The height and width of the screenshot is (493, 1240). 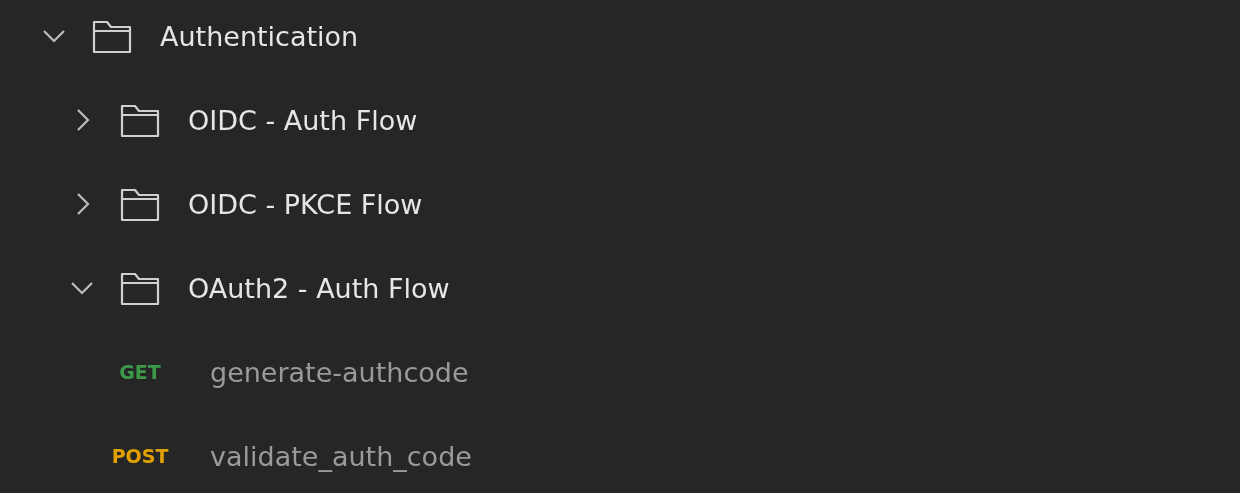 I want to click on http-method: POST, so click(x=140, y=456).